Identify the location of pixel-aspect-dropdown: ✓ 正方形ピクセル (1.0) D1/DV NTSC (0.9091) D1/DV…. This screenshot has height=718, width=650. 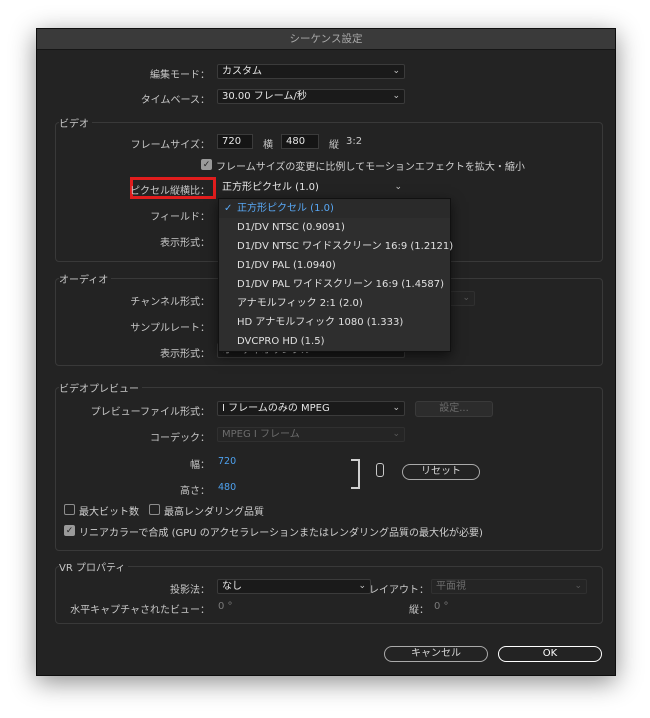
(336, 275).